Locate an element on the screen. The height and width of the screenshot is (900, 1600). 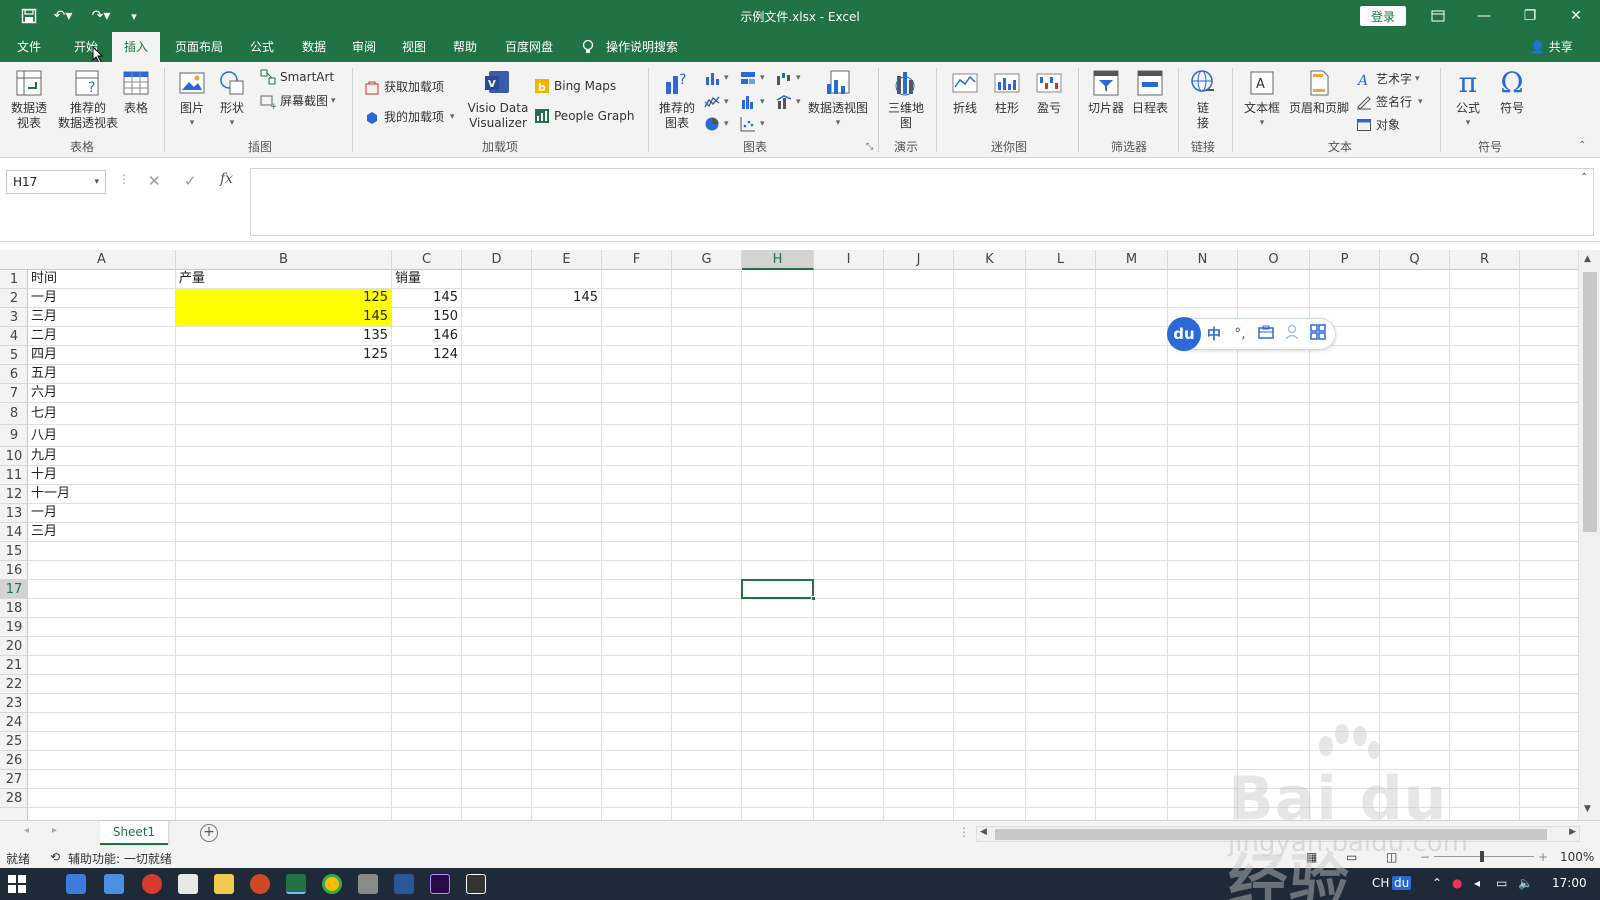
row-header-22: 22 is located at coordinates (14, 684).